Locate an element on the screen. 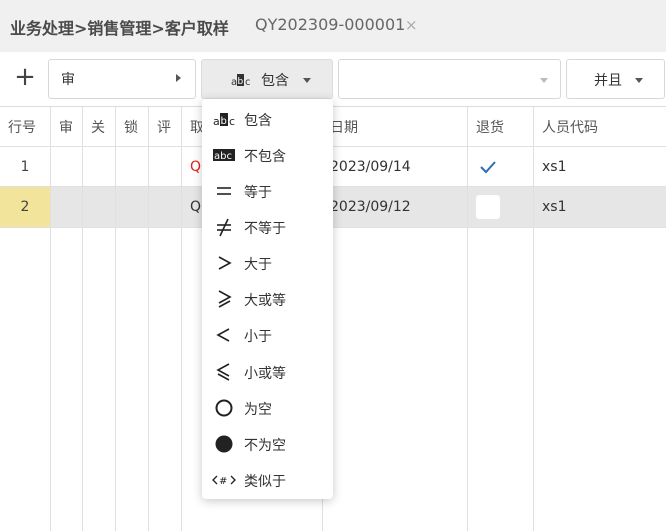  date-cell: 2023/09/12 is located at coordinates (370, 207).